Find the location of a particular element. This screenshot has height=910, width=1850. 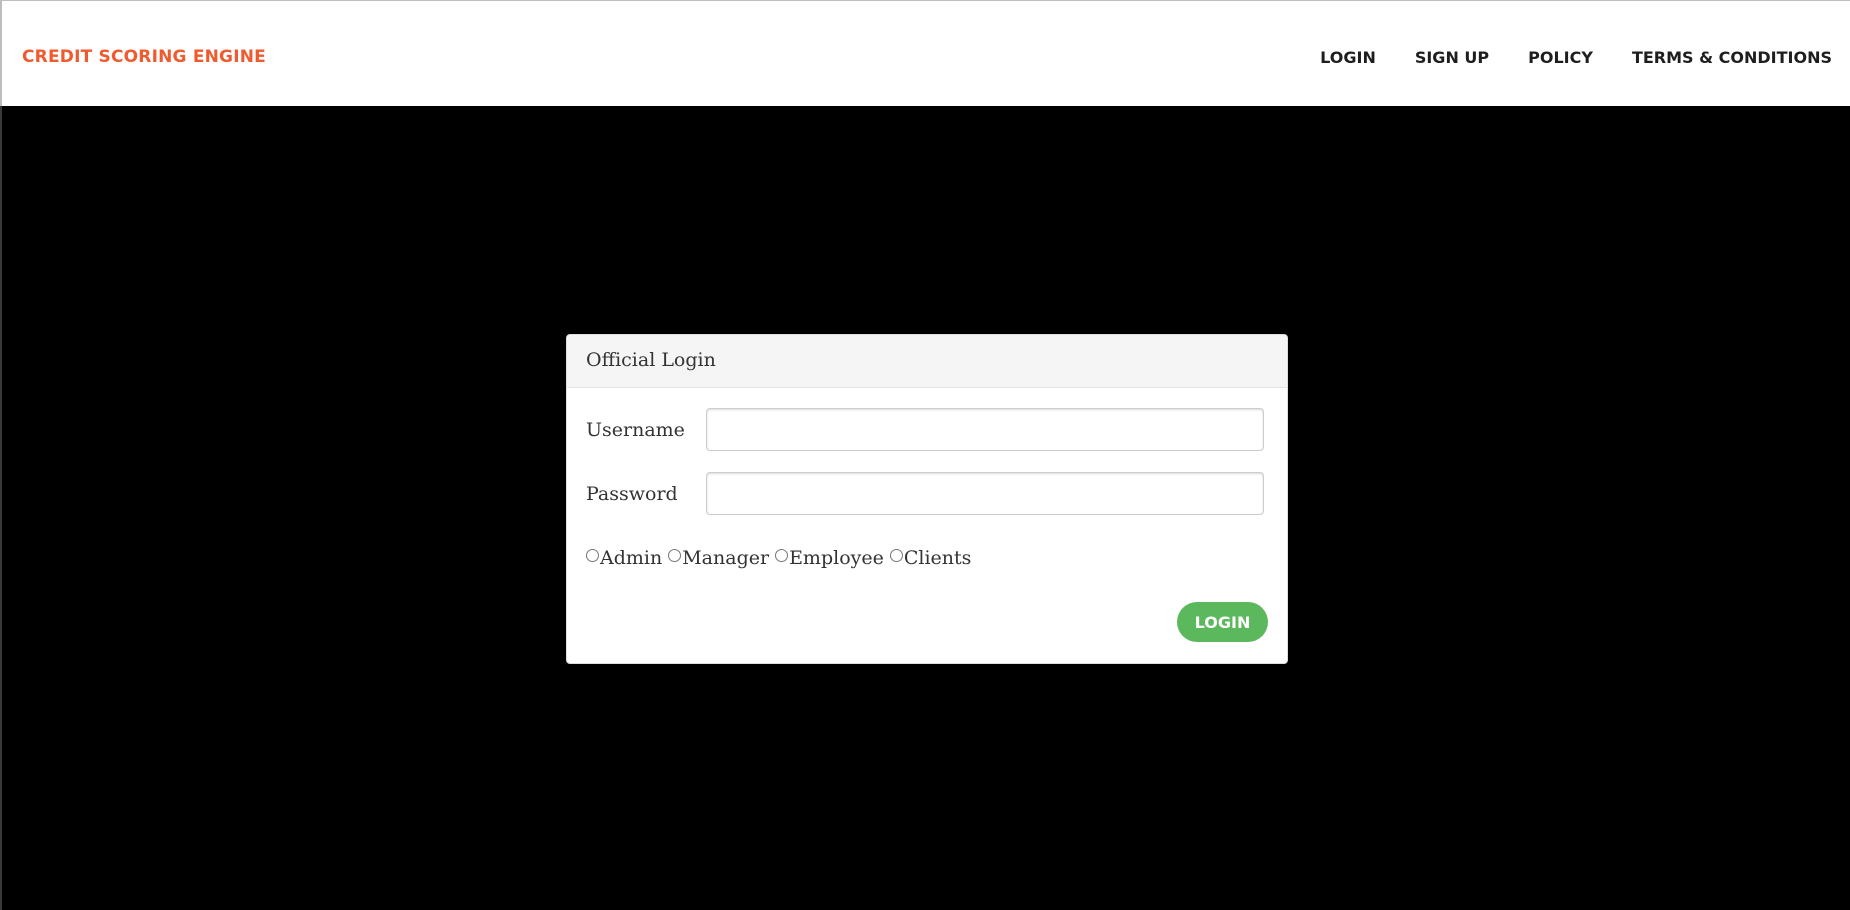

role-label-clients: Clients is located at coordinates (937, 558).